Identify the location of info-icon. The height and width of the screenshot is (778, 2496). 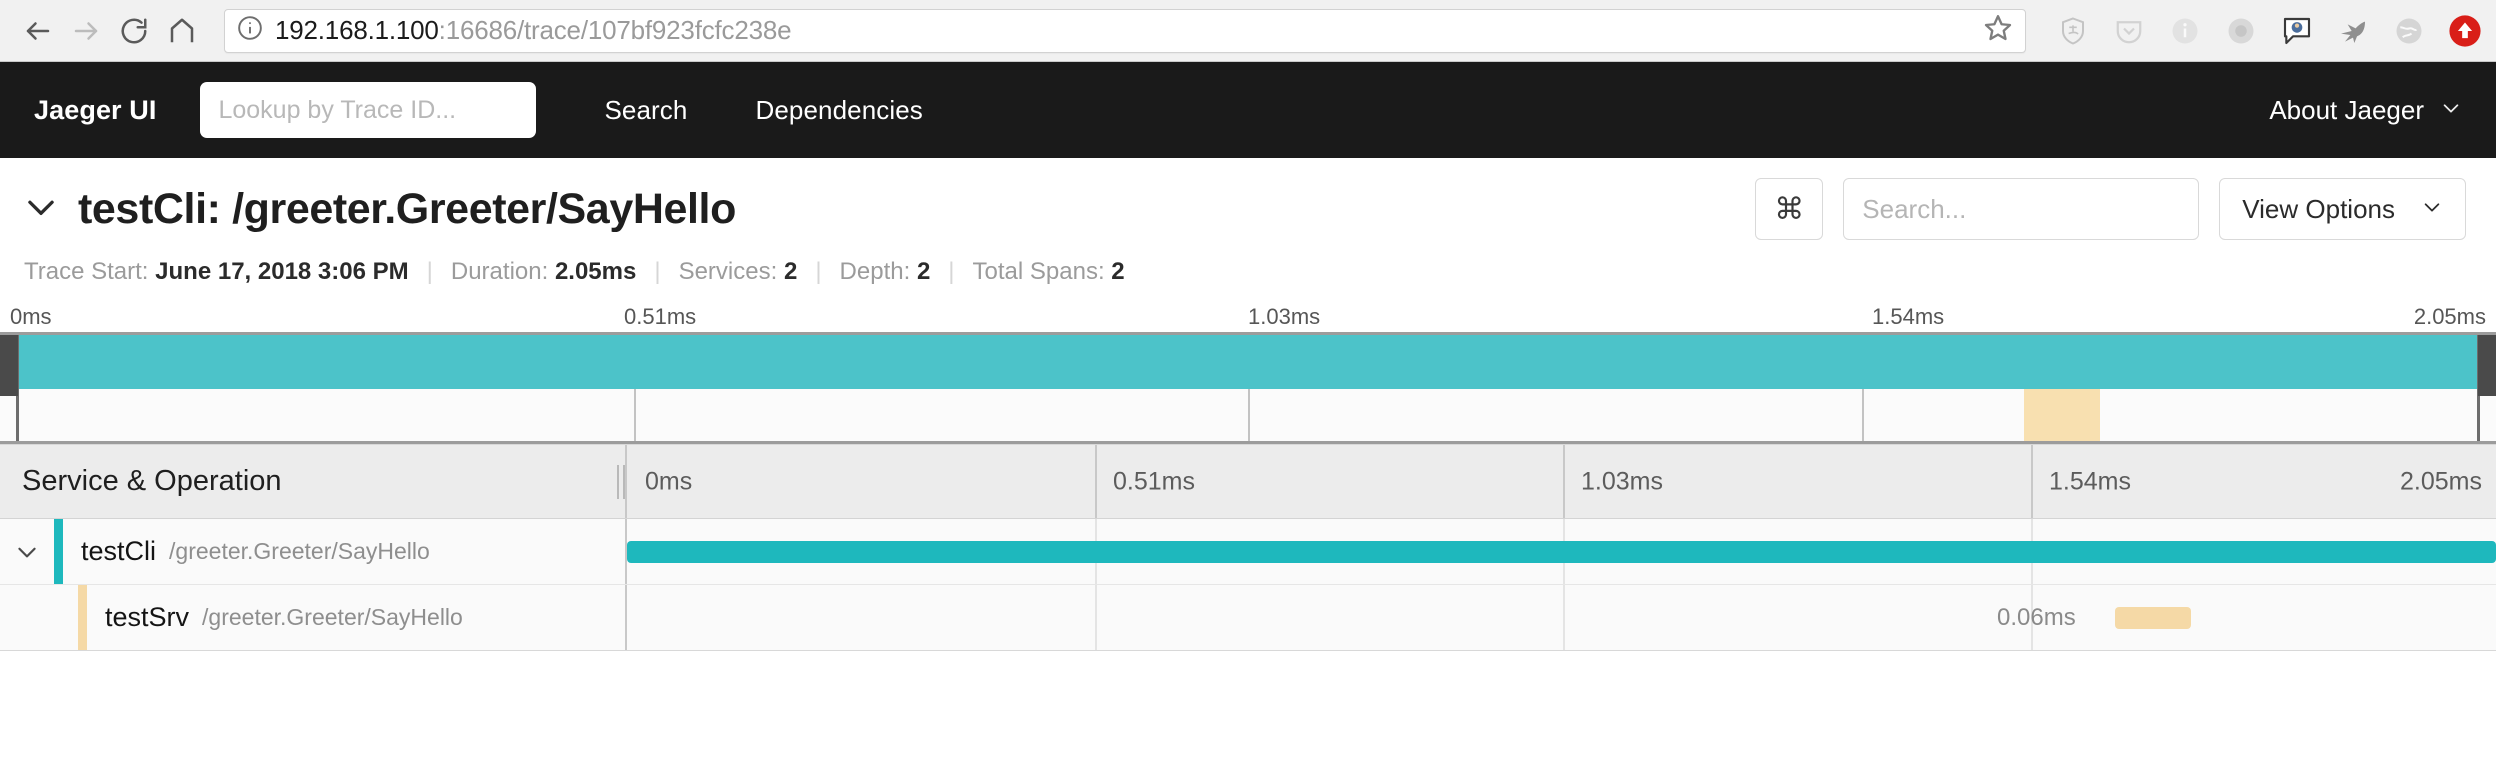
(2185, 31).